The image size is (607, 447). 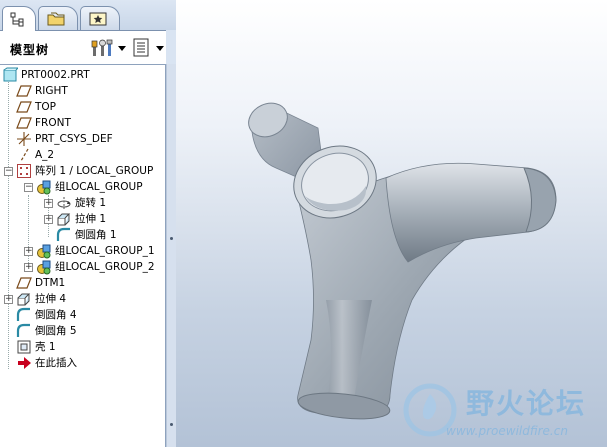 I want to click on tab-folder-browser, so click(x=58, y=18).